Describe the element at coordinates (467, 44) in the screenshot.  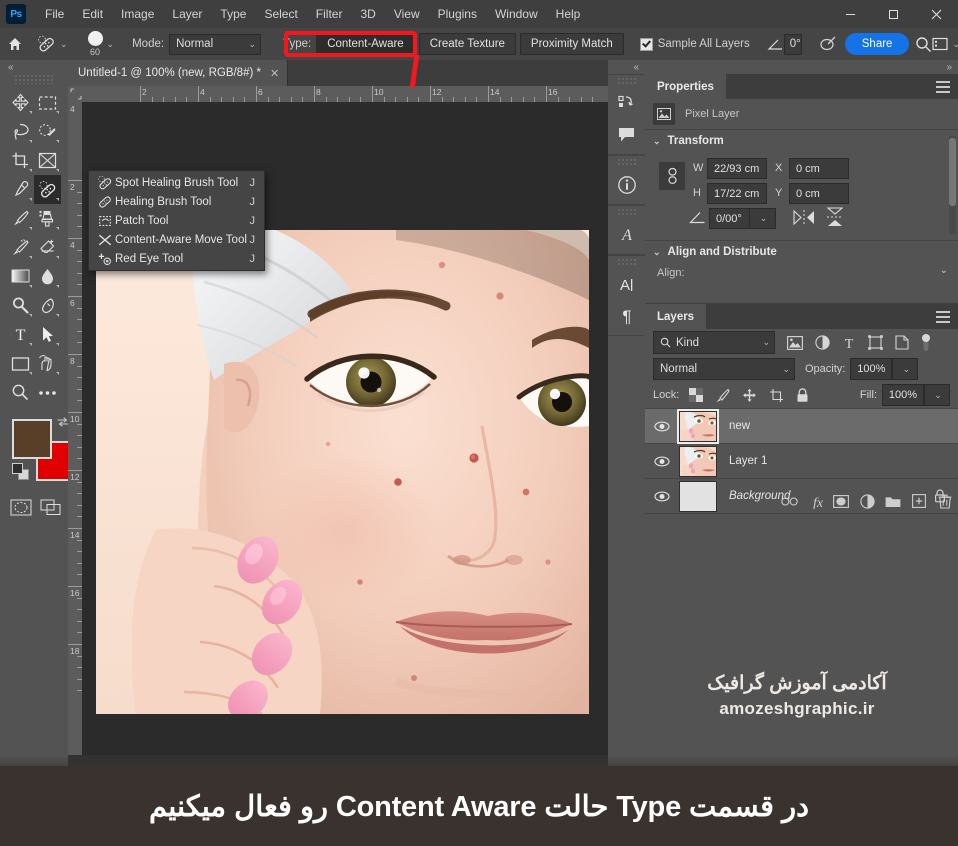
I see `type-create-texture-button: Create Texture` at that location.